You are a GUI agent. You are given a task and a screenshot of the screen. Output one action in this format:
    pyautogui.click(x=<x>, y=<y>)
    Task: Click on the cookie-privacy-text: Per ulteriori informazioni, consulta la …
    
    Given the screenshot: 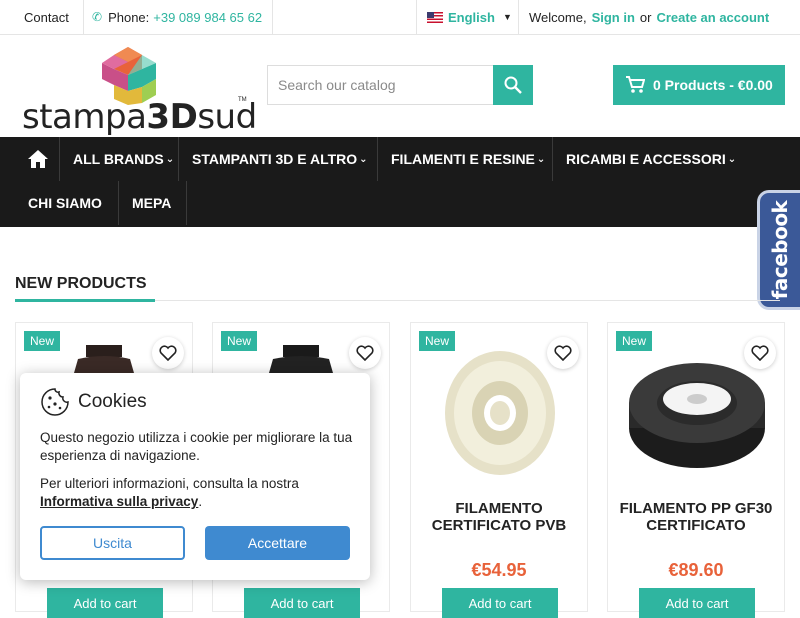 What is the action you would take?
    pyautogui.click(x=169, y=492)
    